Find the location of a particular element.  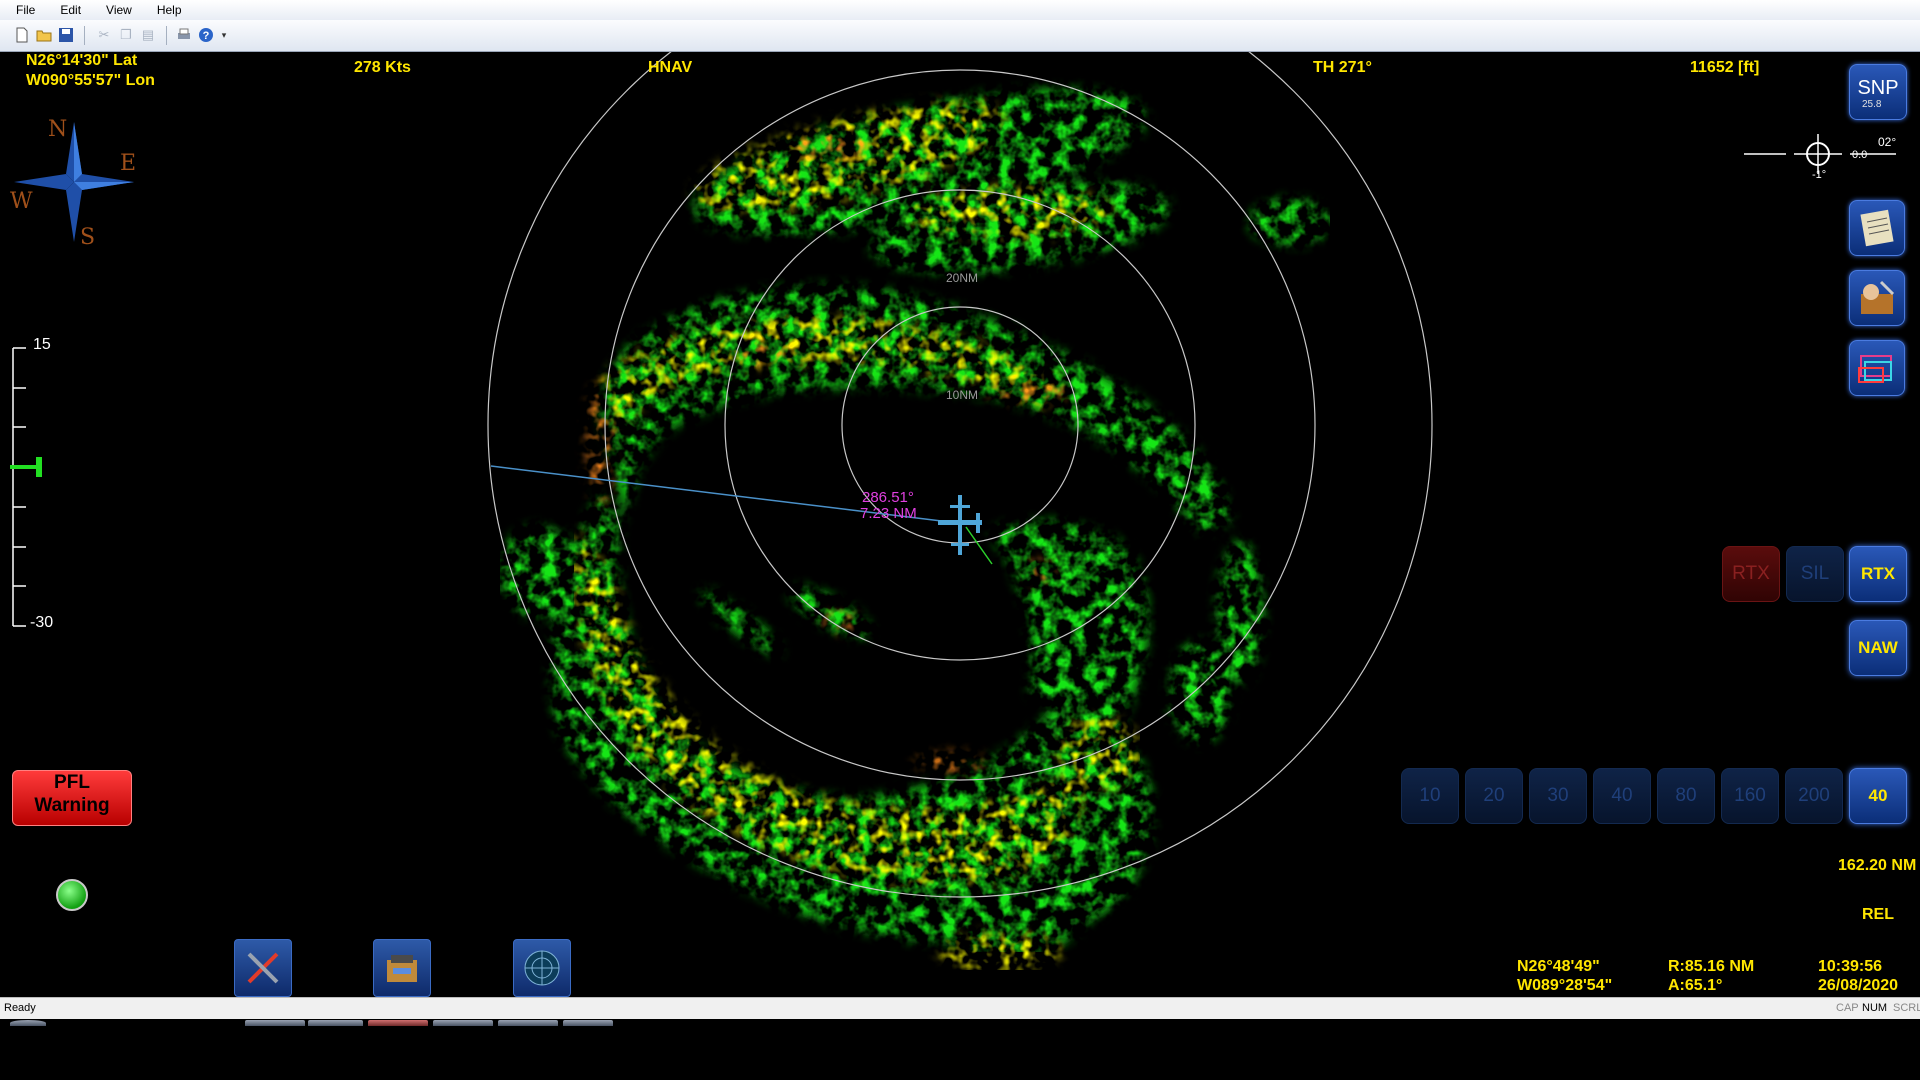

naw-button: NAW is located at coordinates (1878, 648).